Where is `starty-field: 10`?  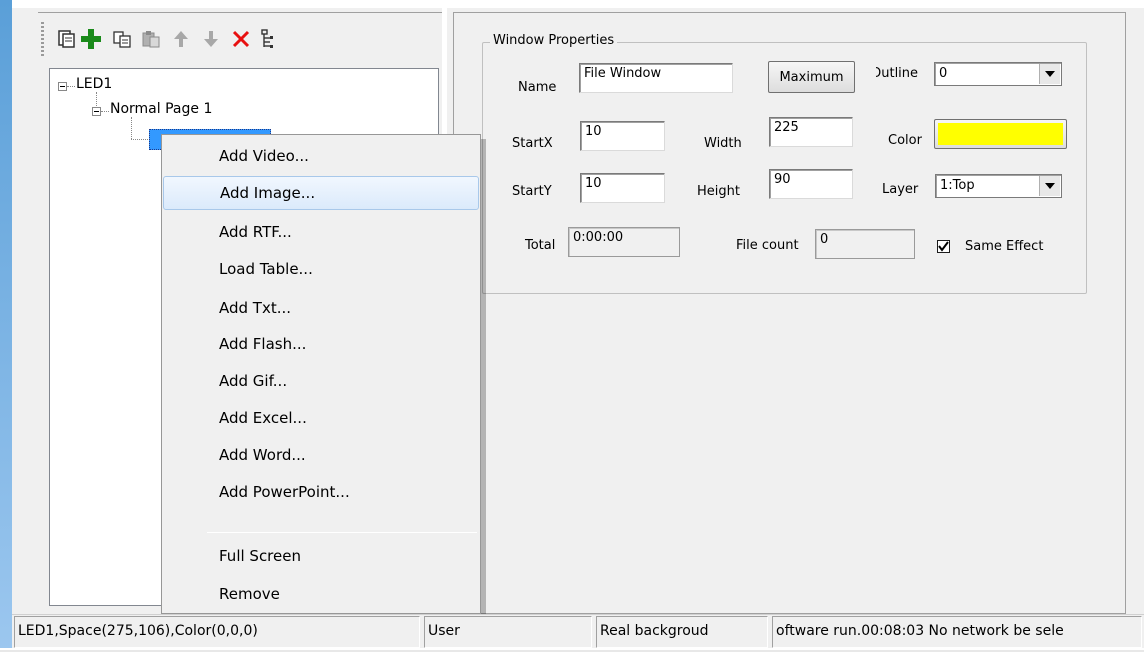 starty-field: 10 is located at coordinates (622, 188).